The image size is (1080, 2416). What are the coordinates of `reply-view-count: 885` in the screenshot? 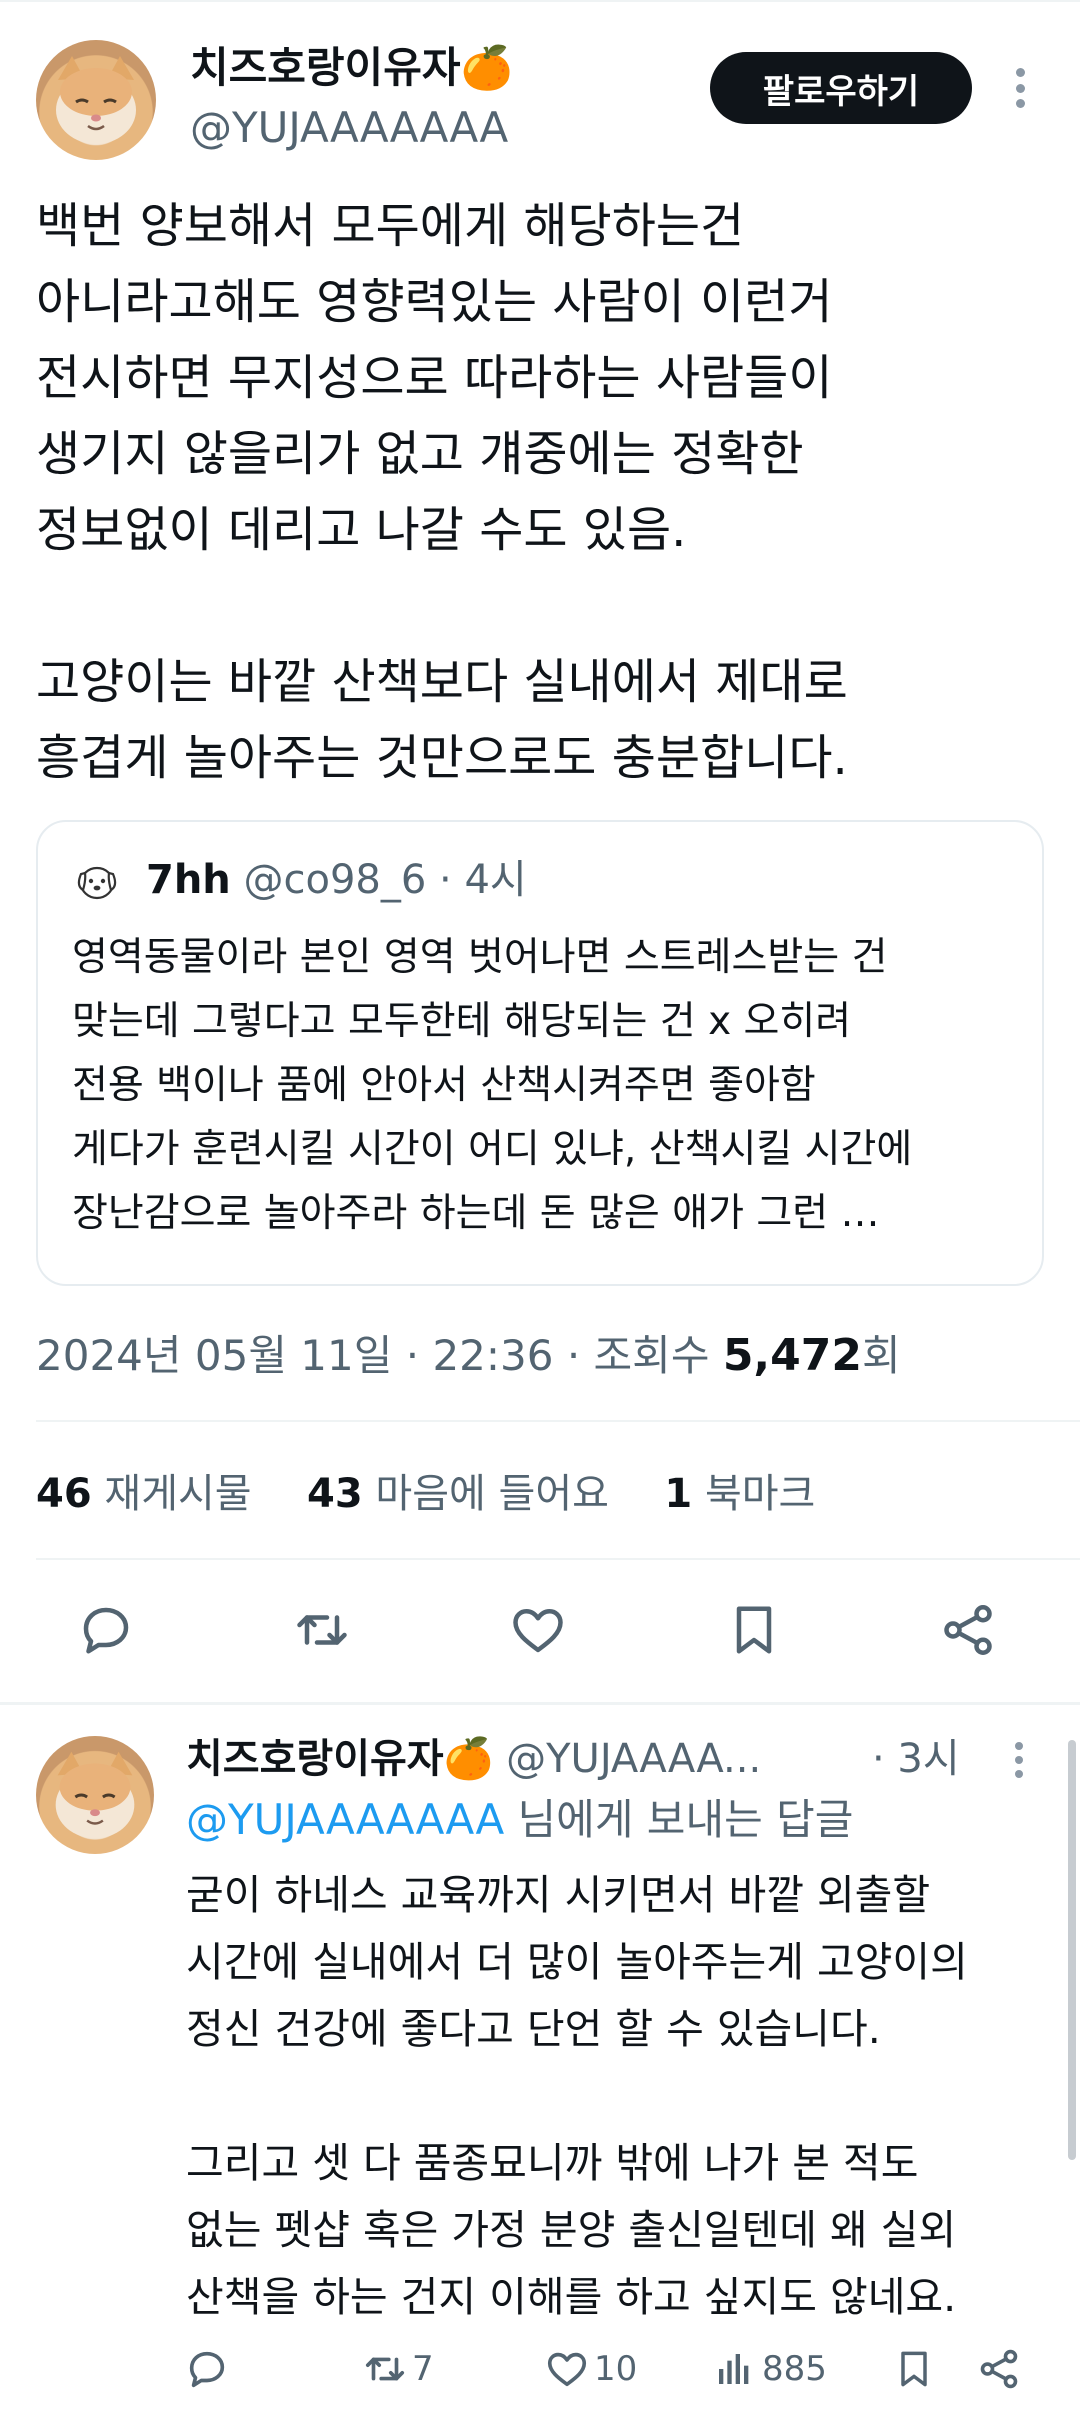 It's located at (794, 2369).